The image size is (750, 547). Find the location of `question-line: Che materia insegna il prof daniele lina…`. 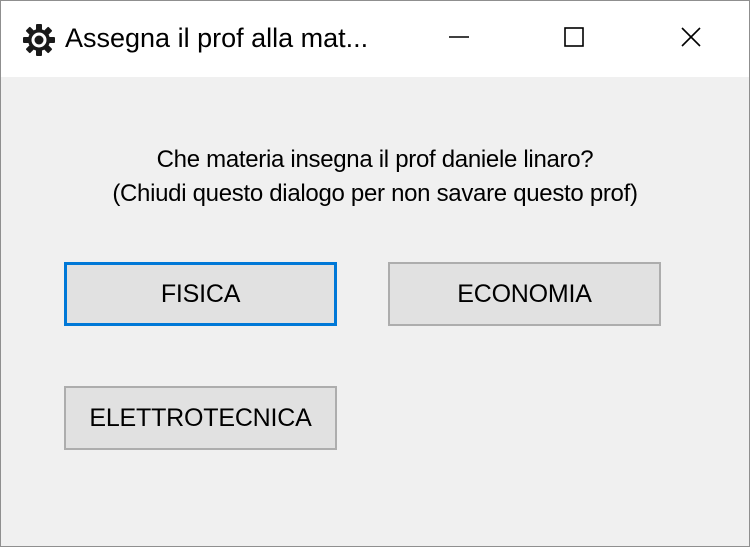

question-line: Che materia insegna il prof daniele lina… is located at coordinates (375, 159).